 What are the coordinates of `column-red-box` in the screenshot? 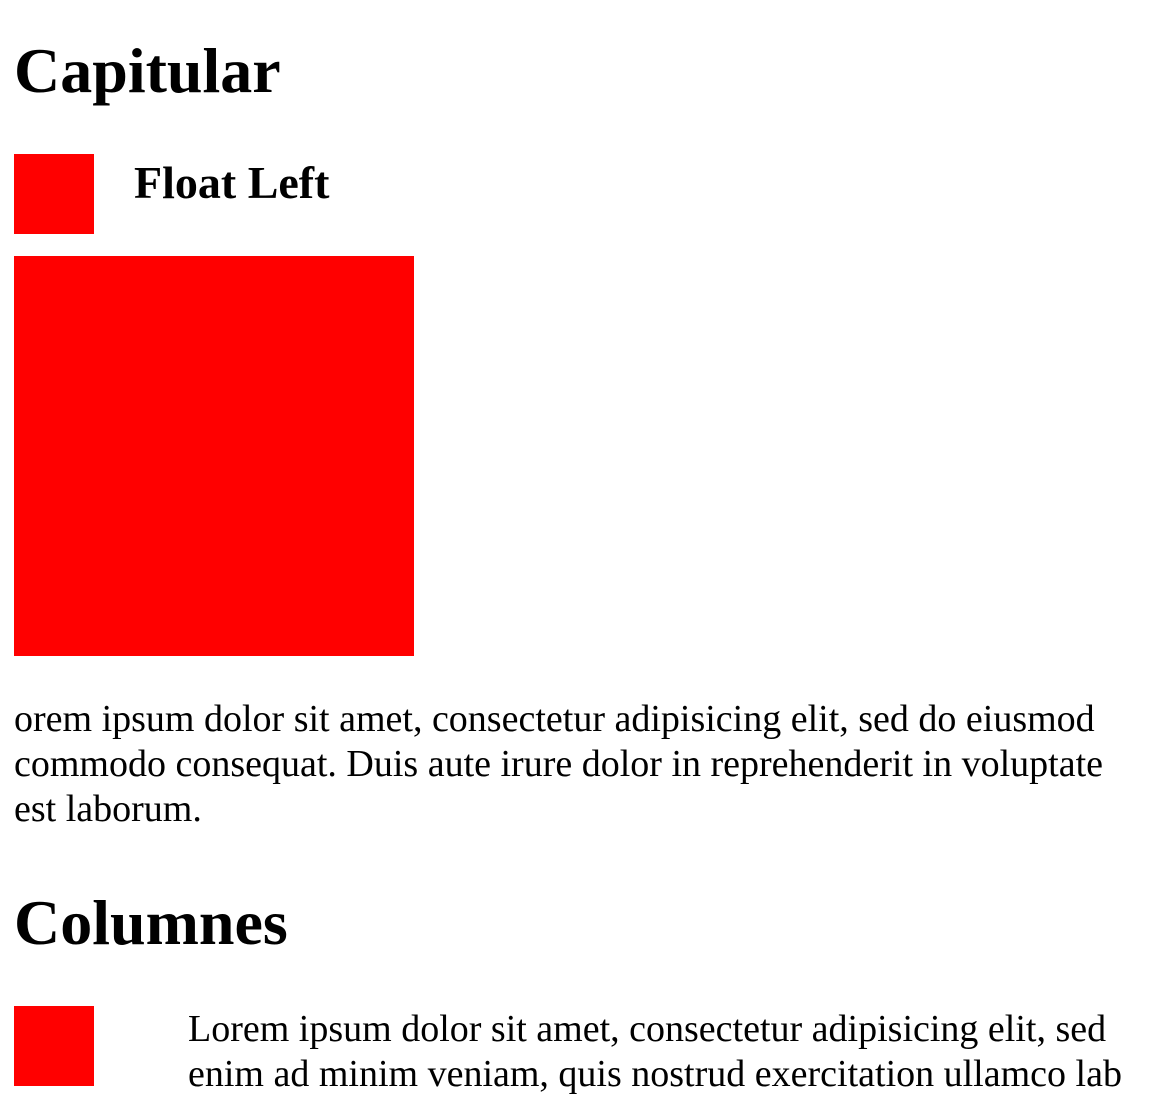 It's located at (54, 1046).